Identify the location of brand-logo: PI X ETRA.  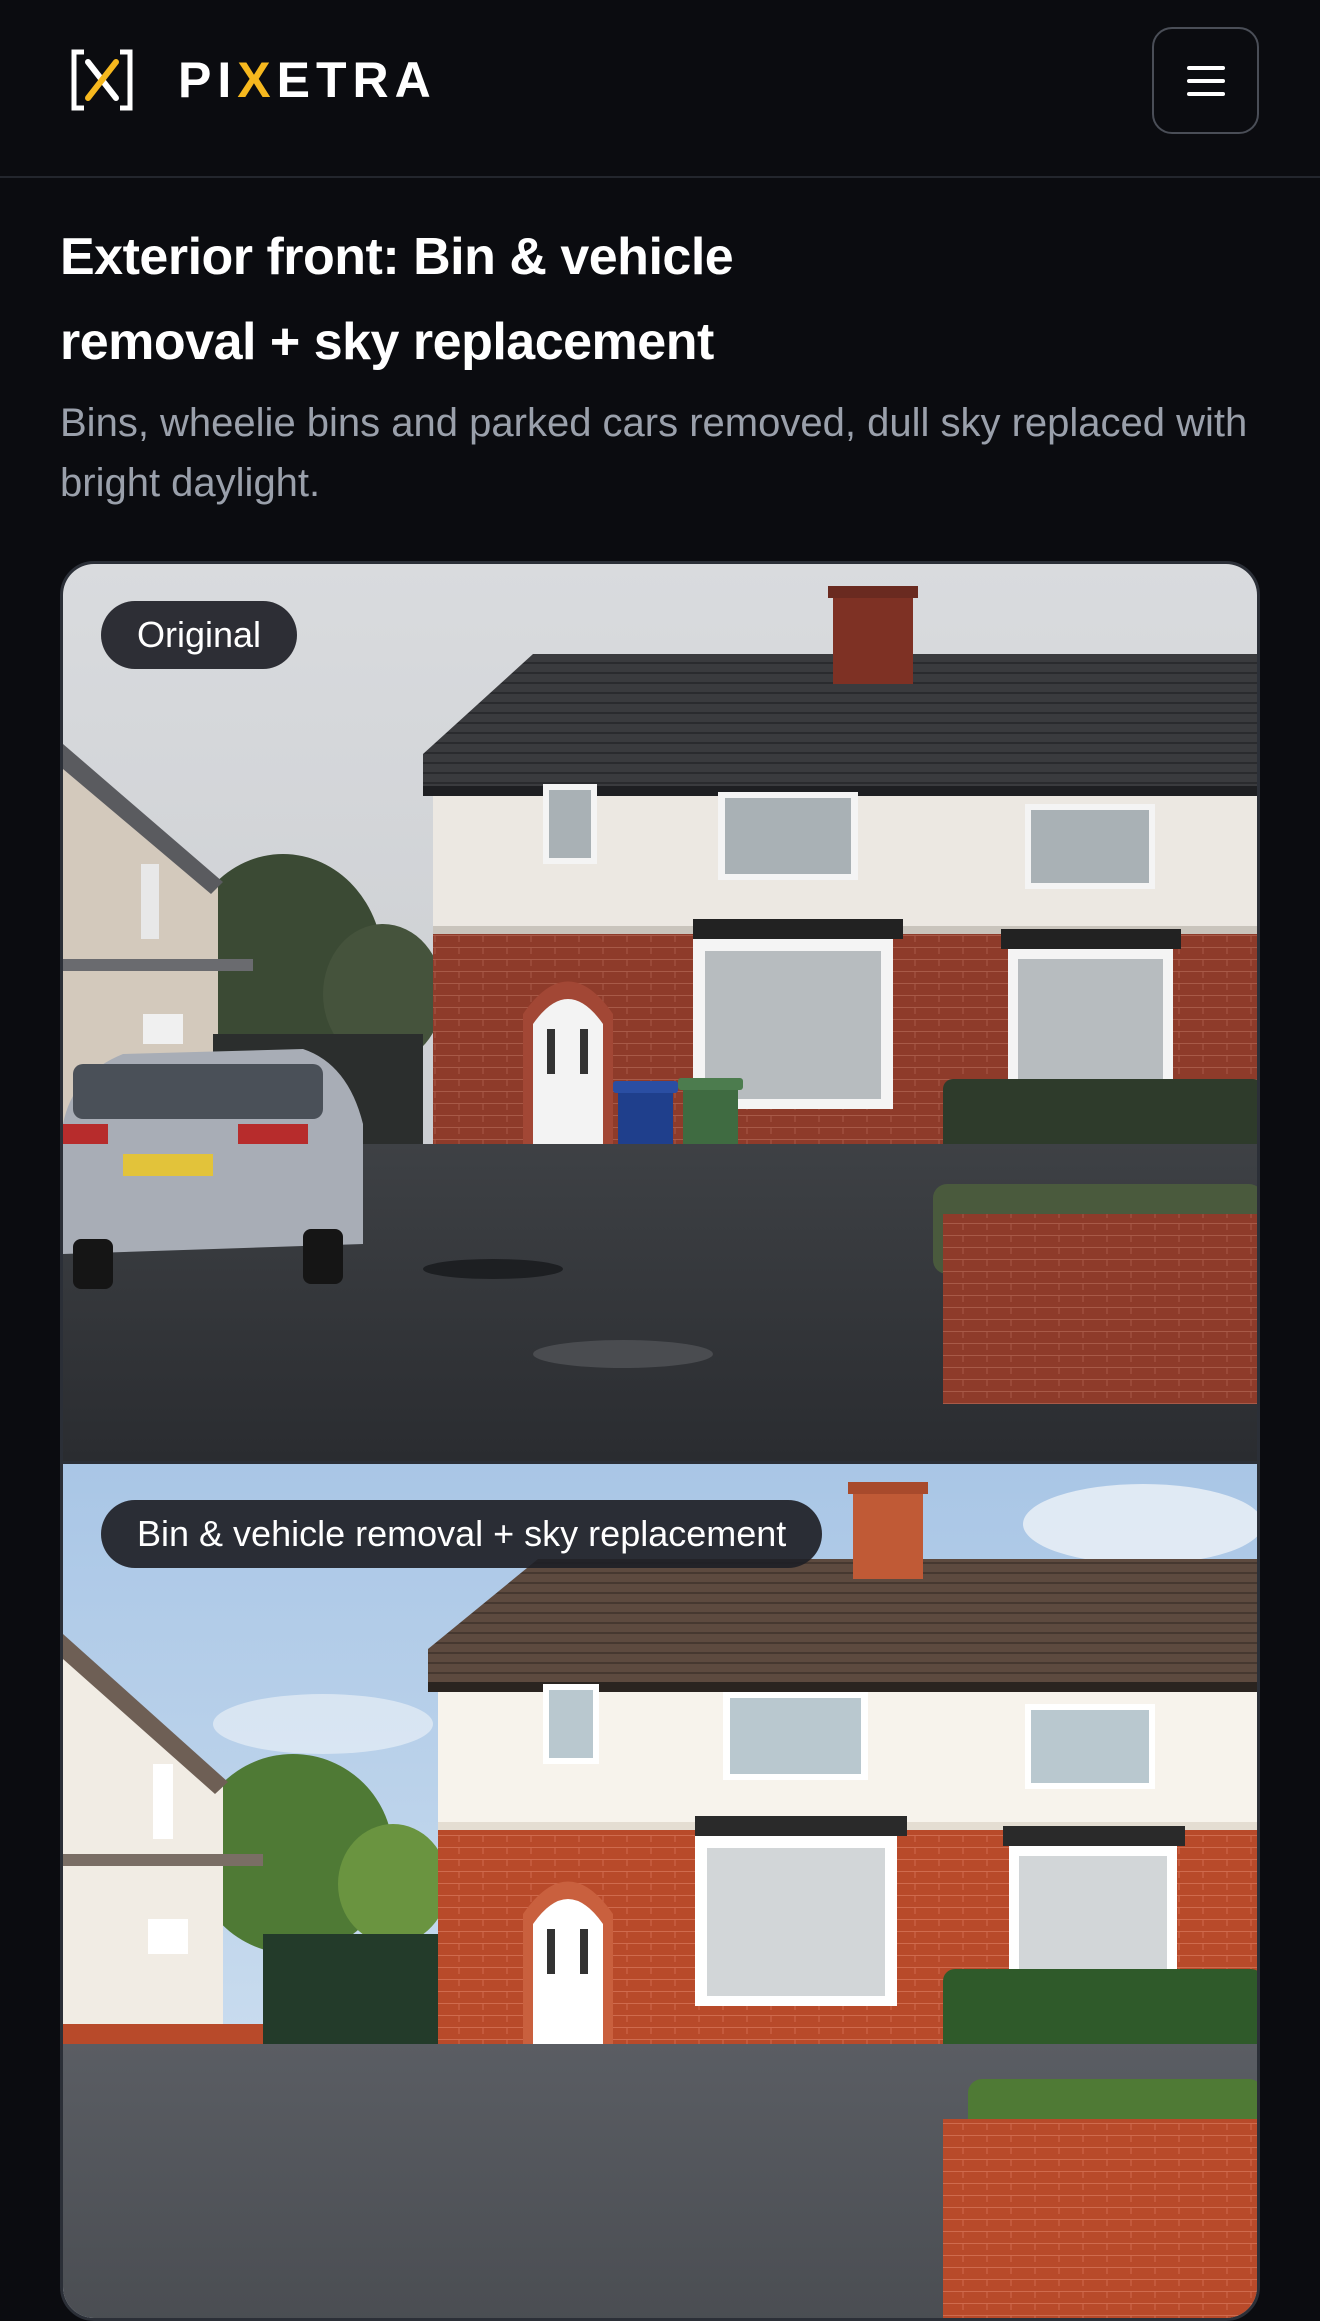
(253, 80).